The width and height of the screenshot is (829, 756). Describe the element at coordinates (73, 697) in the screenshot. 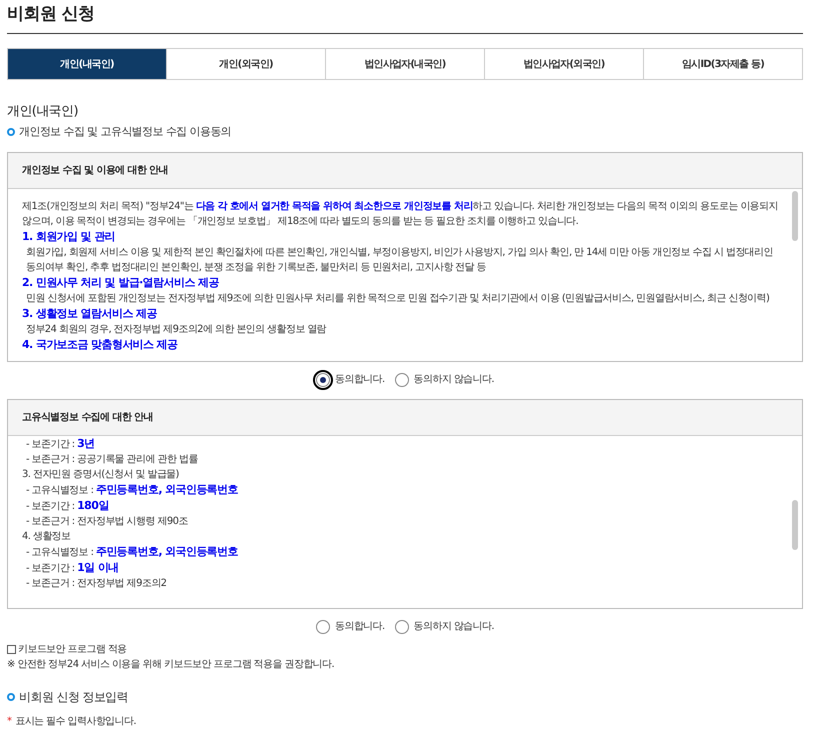

I see `section-heading: 비회원 신청 정보입력` at that location.